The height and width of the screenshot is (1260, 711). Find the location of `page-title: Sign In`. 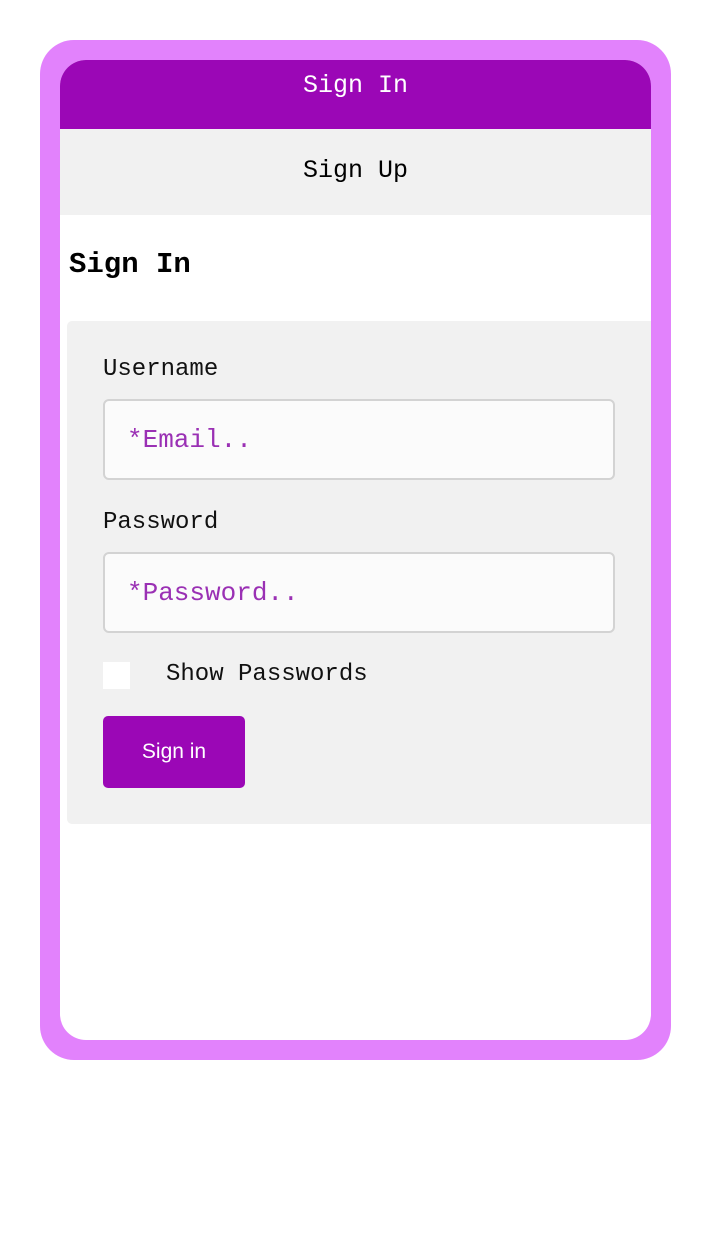

page-title: Sign In is located at coordinates (130, 264).